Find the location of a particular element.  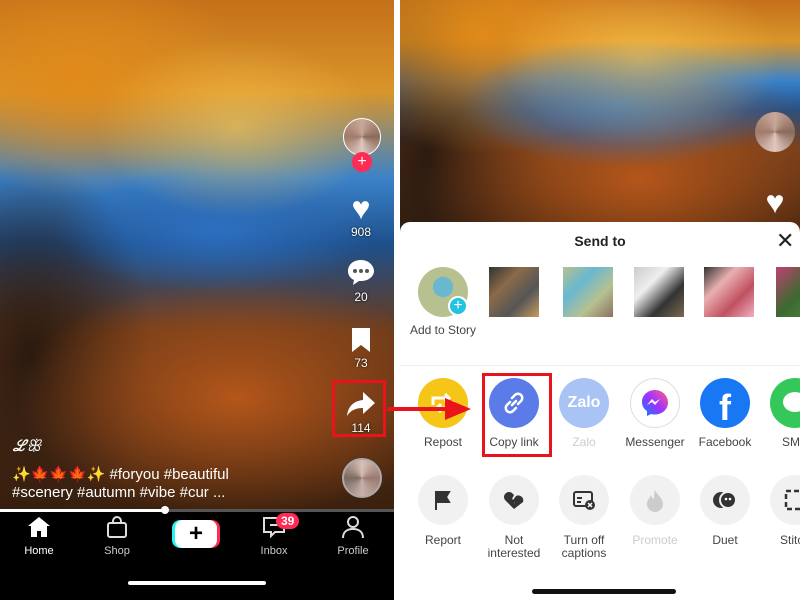

copy-link-highlight-box is located at coordinates (517, 415).